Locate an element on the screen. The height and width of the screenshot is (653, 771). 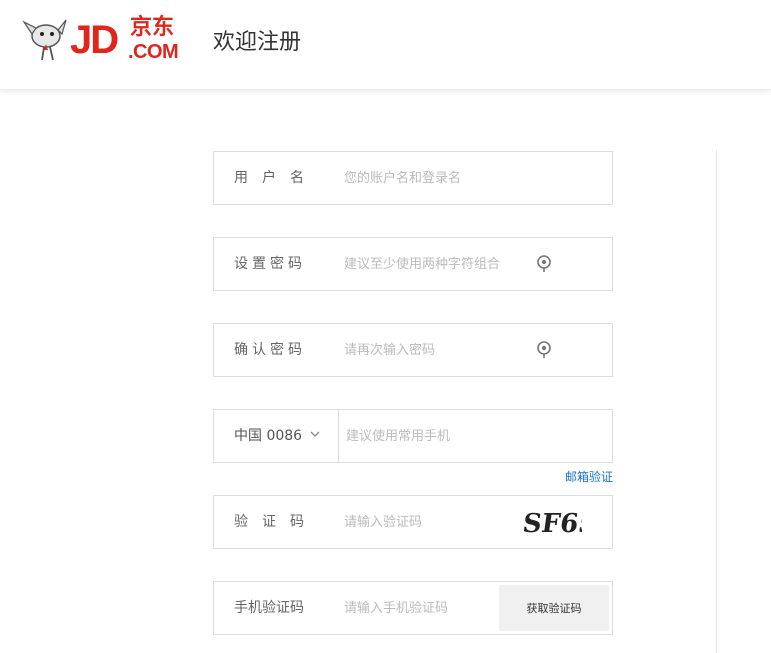
email-verify-link: 邮箱验证 is located at coordinates (586, 477).